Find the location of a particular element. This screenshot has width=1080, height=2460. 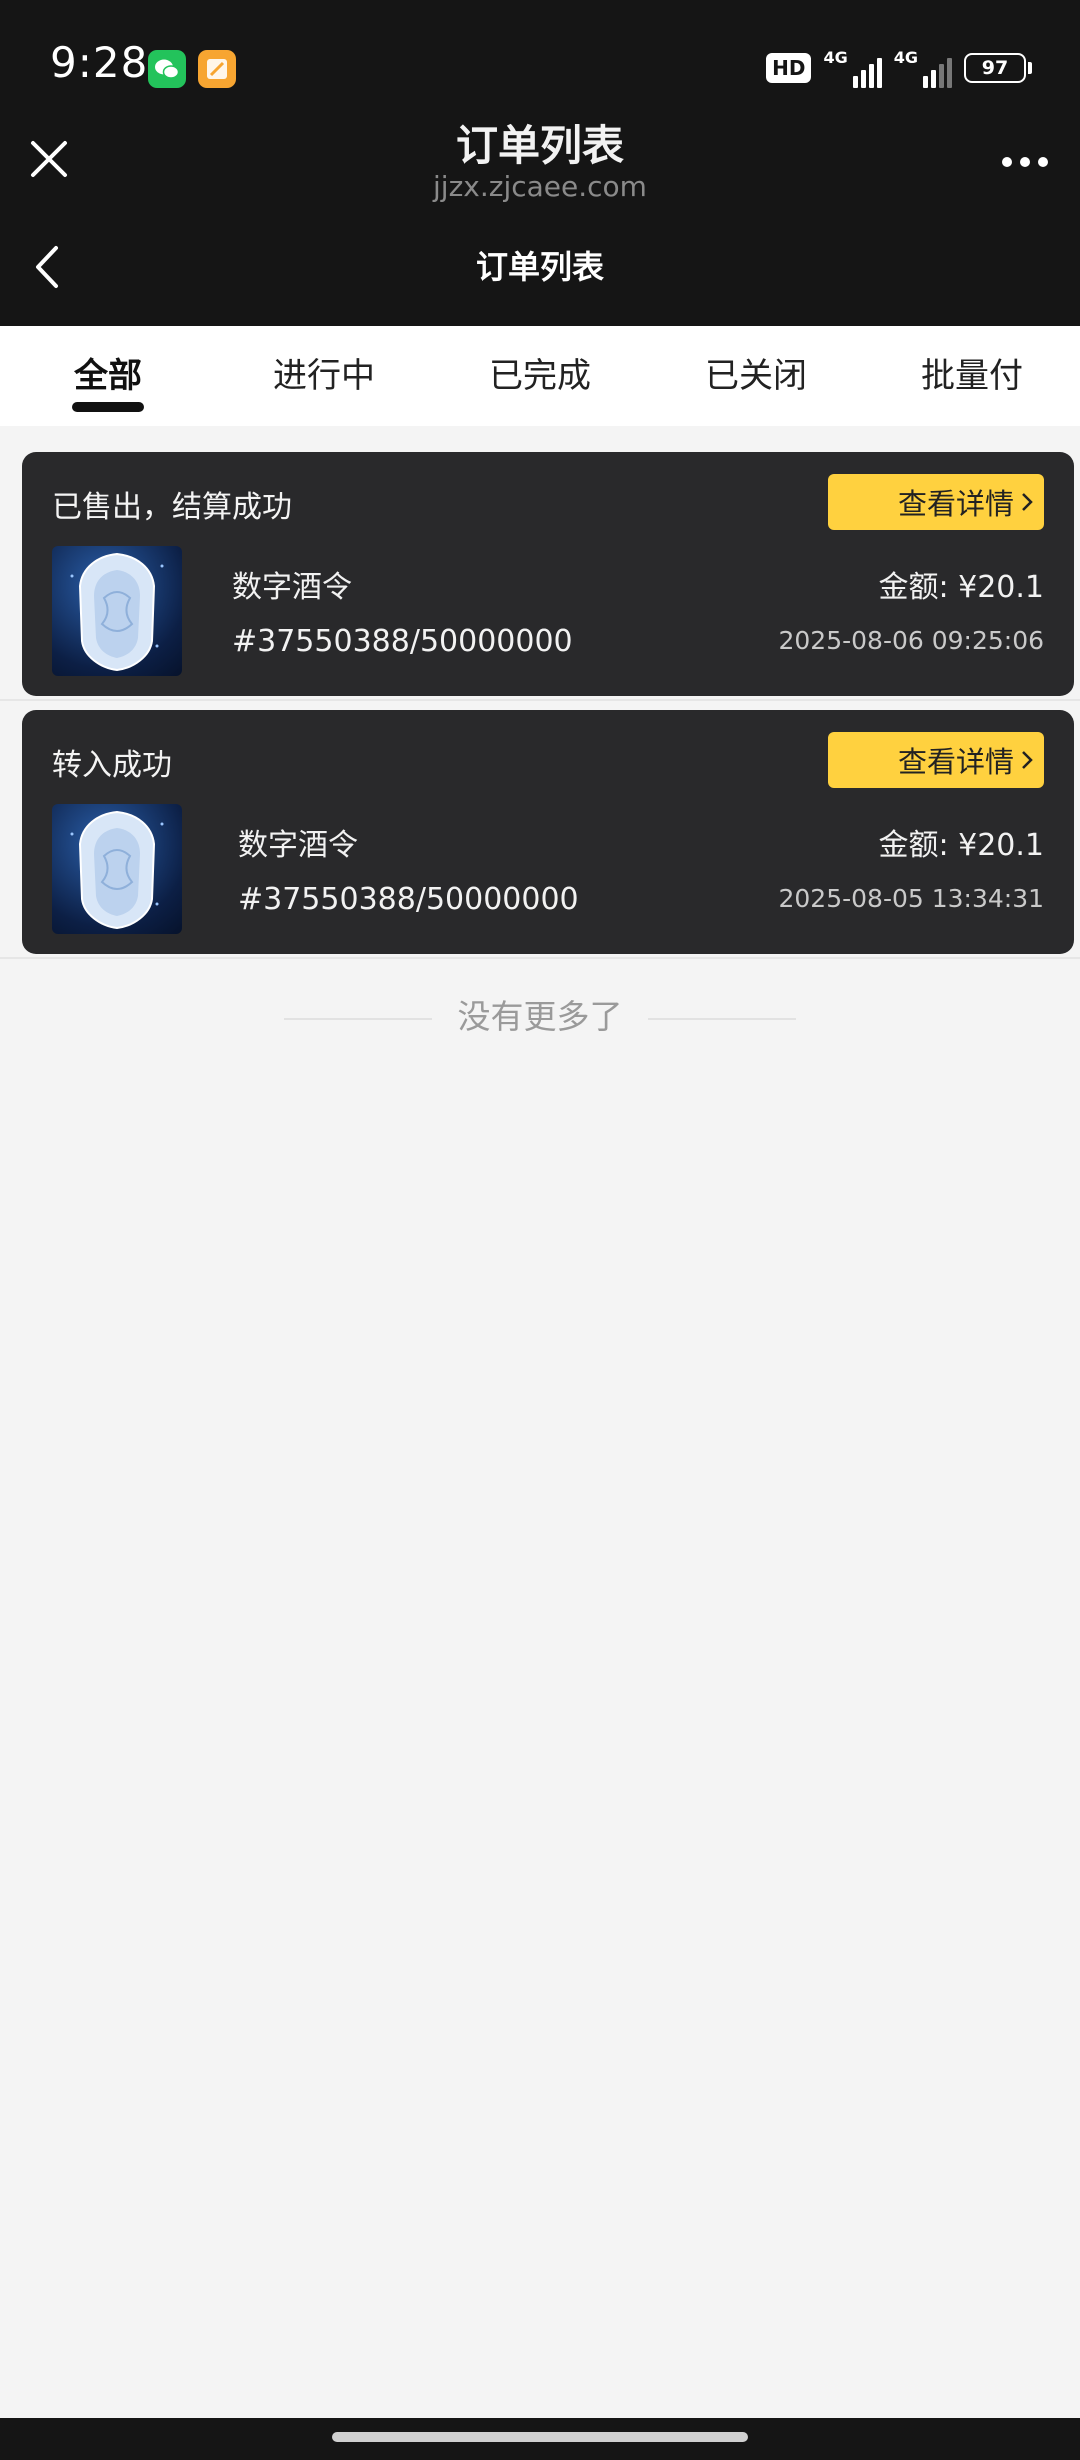

nav-bar: 订单列表 is located at coordinates (540, 273).